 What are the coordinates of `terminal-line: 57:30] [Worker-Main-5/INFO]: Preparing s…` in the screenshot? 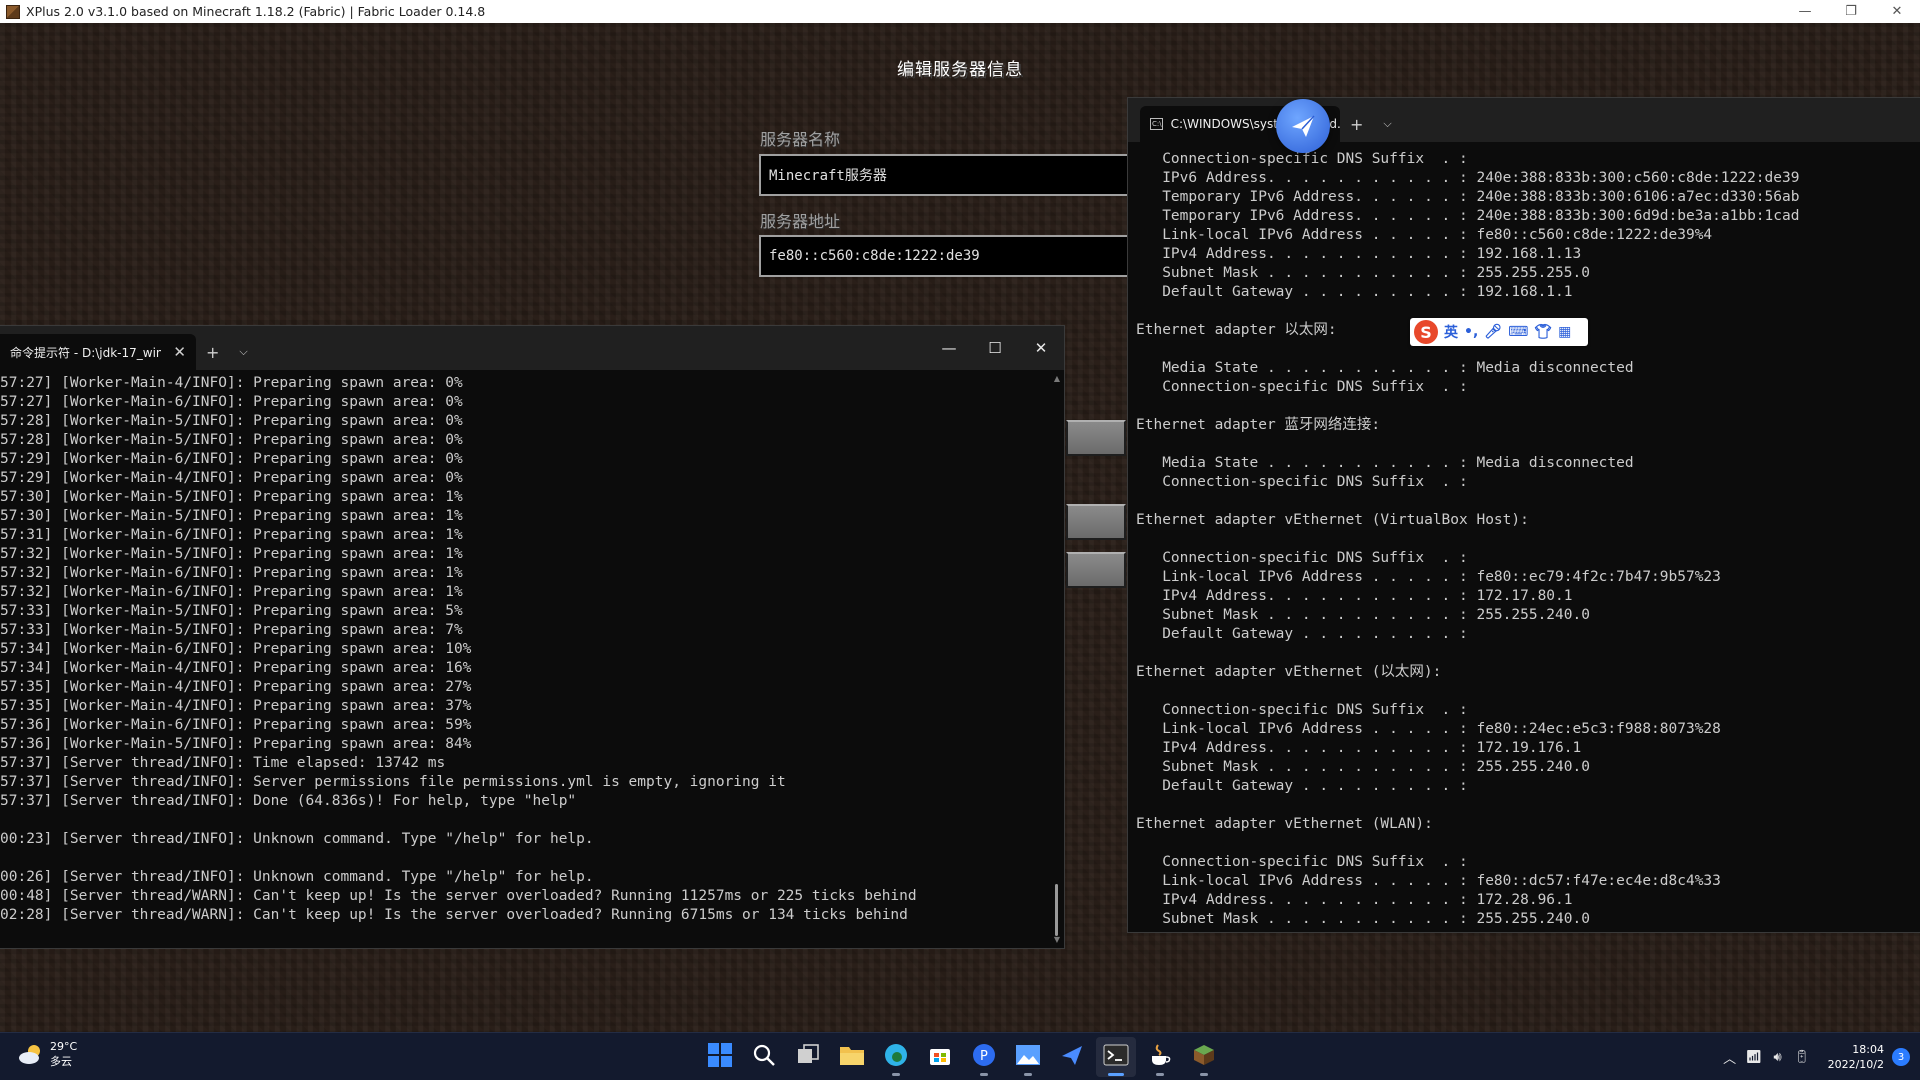 It's located at (231, 497).